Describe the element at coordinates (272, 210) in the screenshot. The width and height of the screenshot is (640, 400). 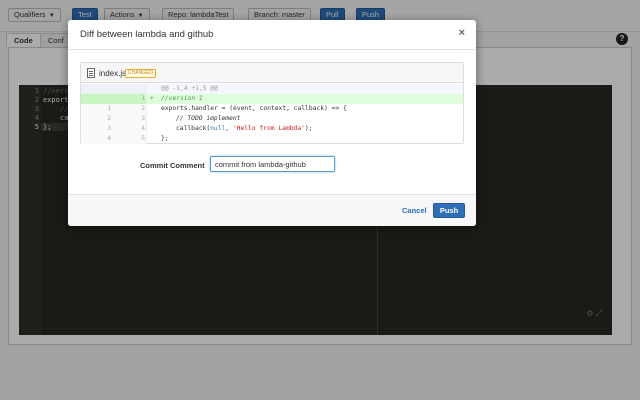
I see `dialog-footer: Cancel Push` at that location.